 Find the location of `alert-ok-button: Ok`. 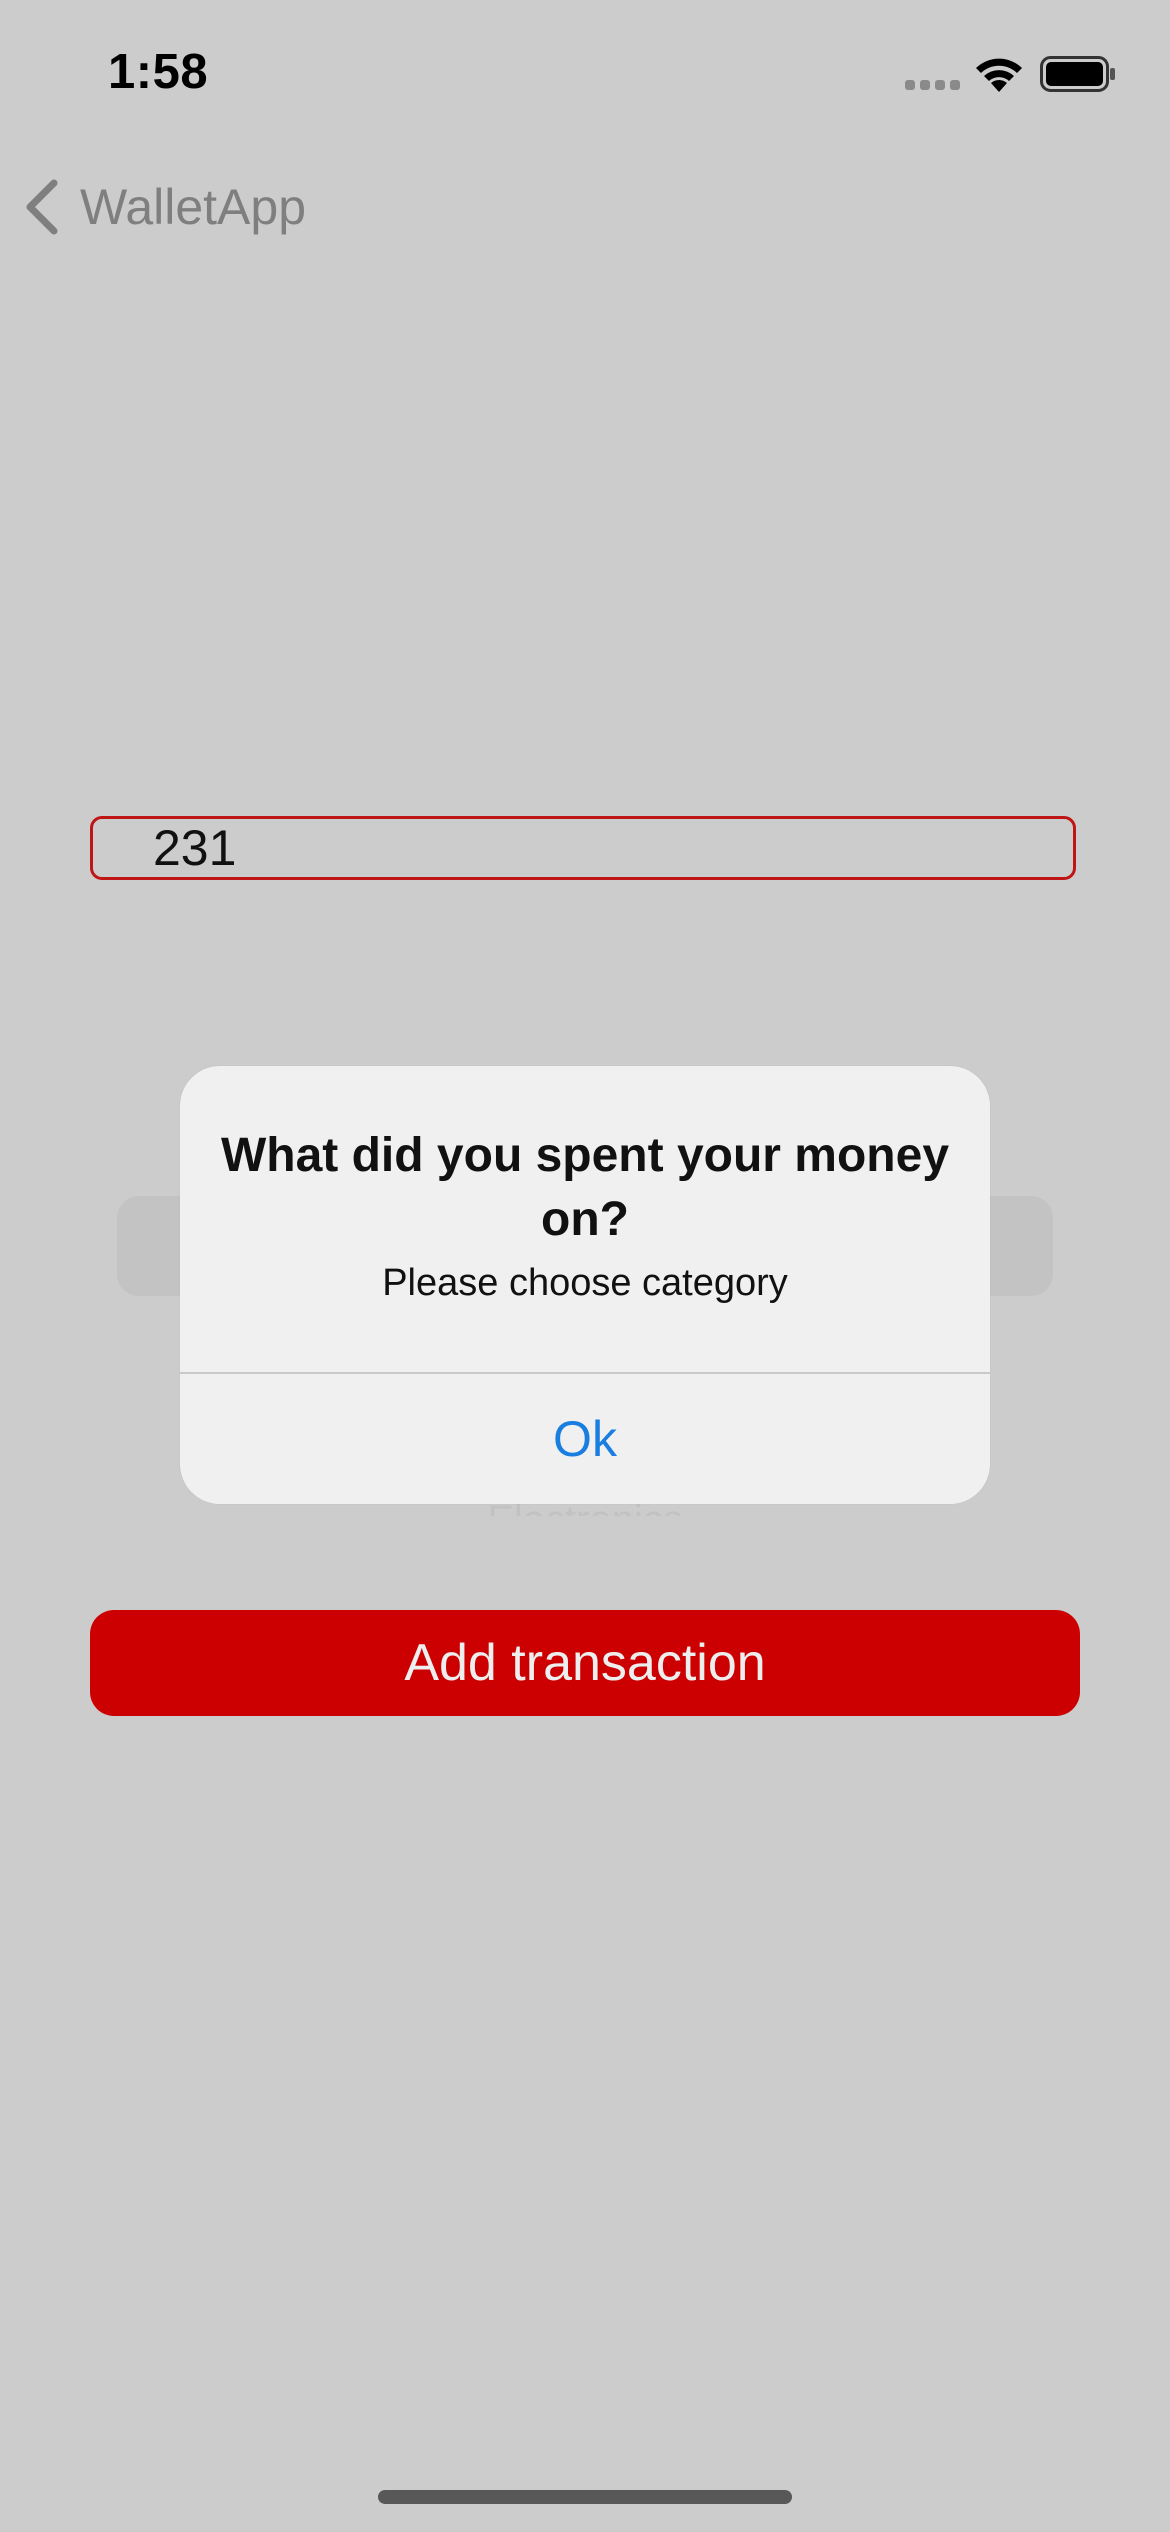

alert-ok-button: Ok is located at coordinates (585, 1439).